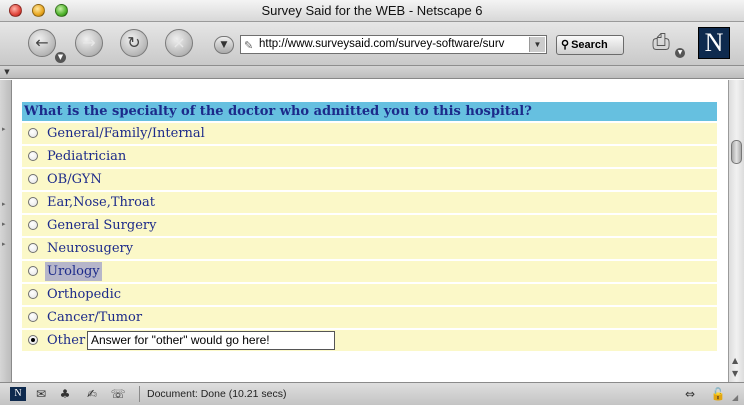 This screenshot has height=405, width=744. What do you see at coordinates (101, 202) in the screenshot?
I see `option-label: Ear,Nose,Throat` at bounding box center [101, 202].